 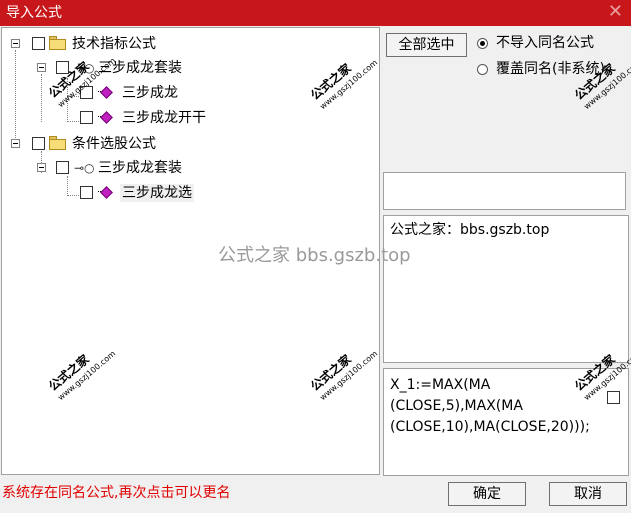 I want to click on description-text: 公式之家：bbs.gszb.top, so click(x=470, y=230).